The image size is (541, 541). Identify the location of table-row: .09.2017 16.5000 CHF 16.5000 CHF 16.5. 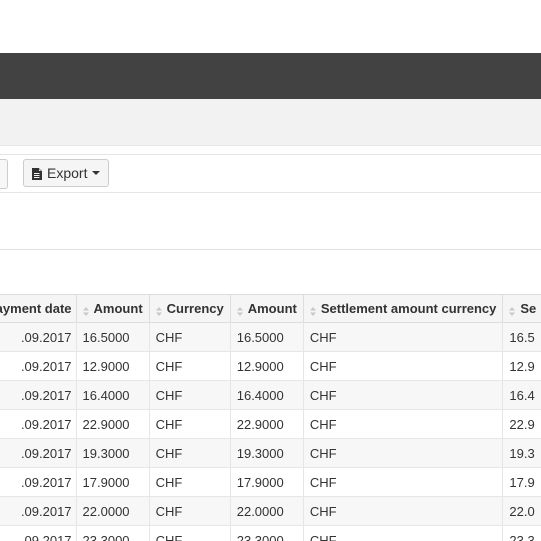
(270, 337).